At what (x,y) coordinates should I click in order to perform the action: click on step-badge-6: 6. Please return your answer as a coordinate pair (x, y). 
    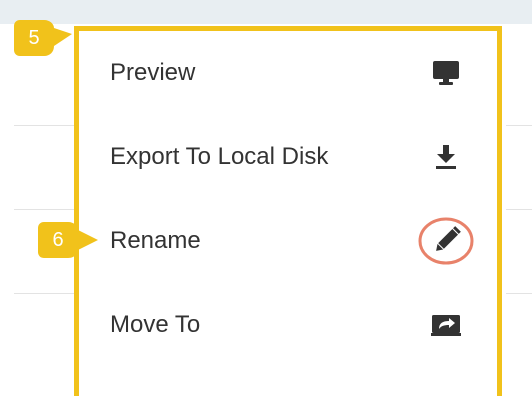
    Looking at the image, I should click on (68, 240).